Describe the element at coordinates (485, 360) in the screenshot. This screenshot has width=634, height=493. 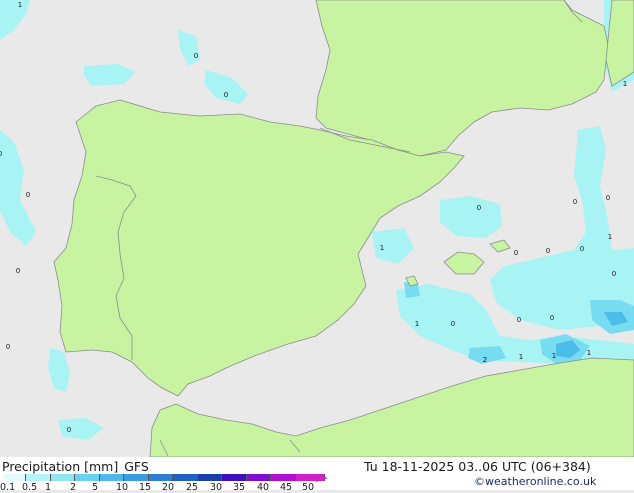
I see `precip-value-label: 2` at that location.